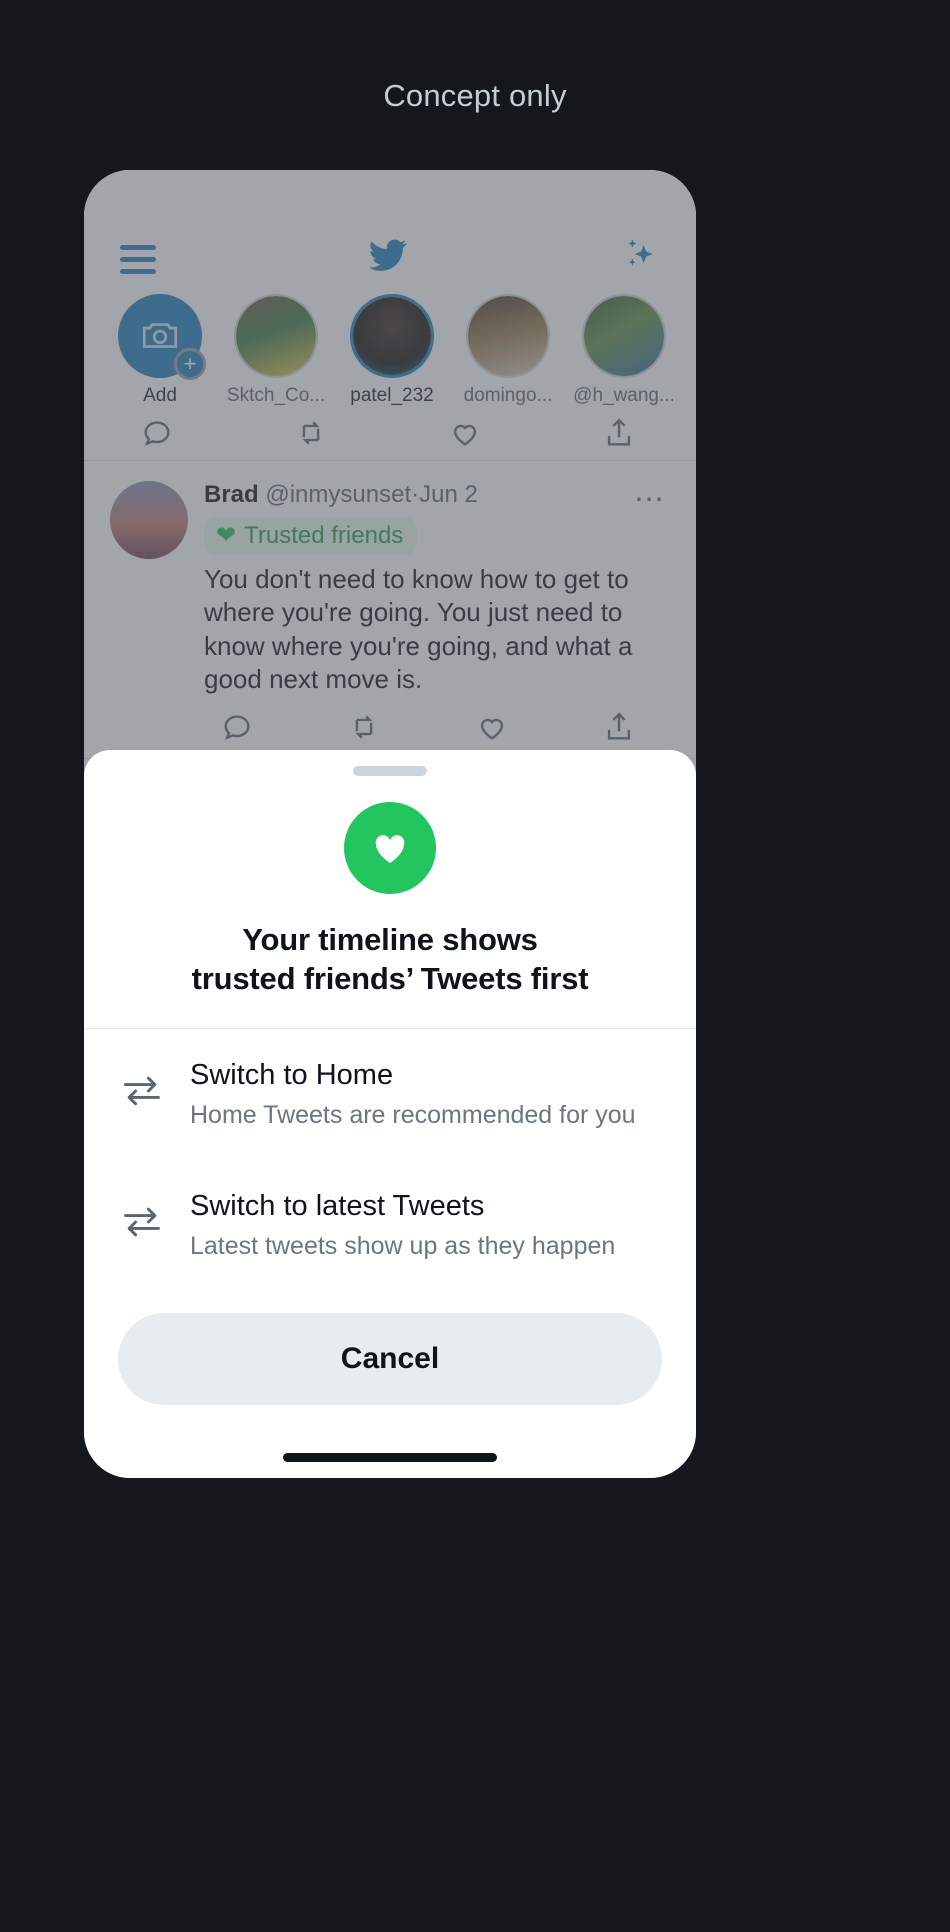  I want to click on tweet-meta: Brad @inmysunset·Jun 2, so click(437, 495).